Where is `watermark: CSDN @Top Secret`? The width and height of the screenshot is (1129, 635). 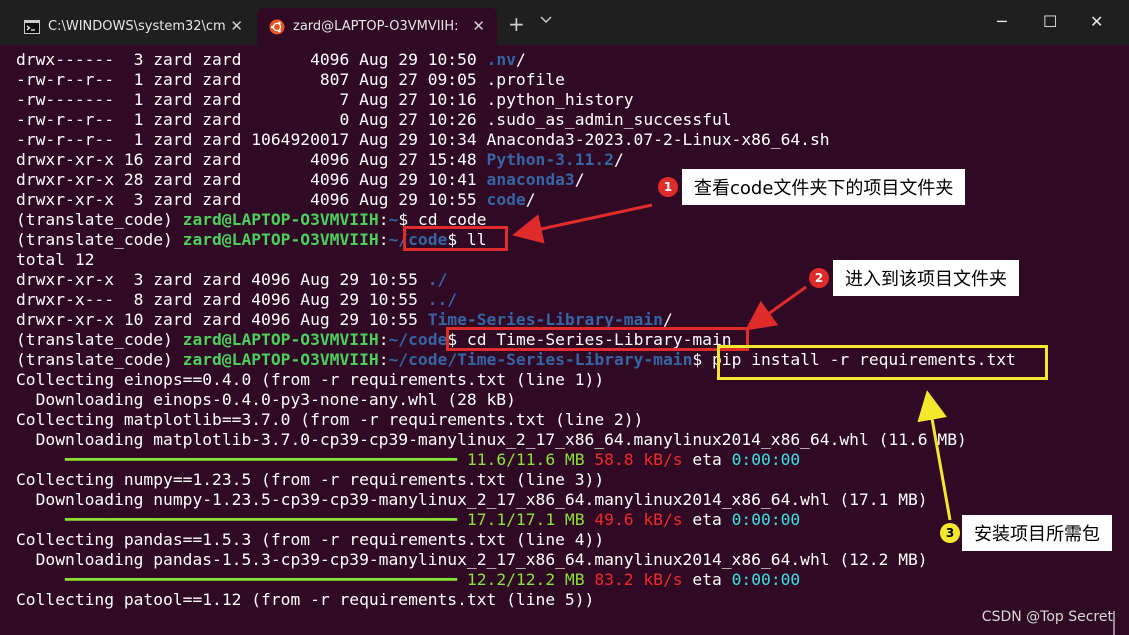 watermark: CSDN @Top Secret is located at coordinates (1047, 617).